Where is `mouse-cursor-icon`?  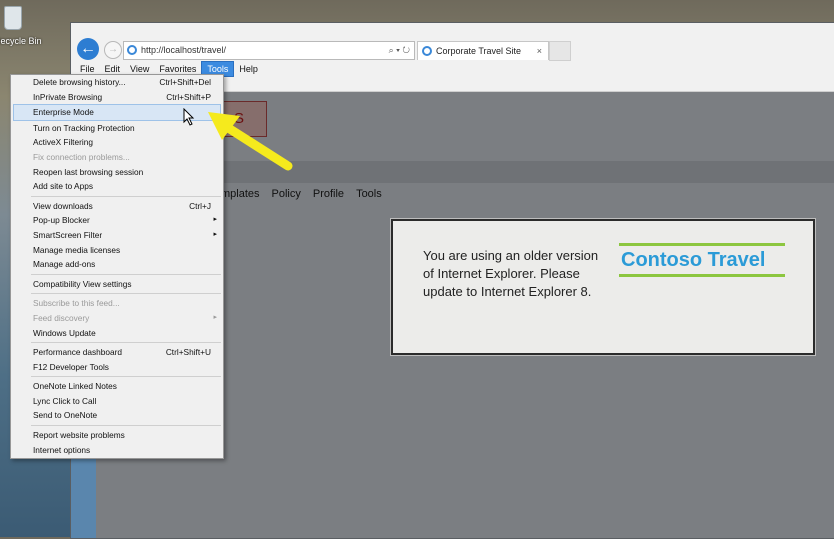 mouse-cursor-icon is located at coordinates (189, 117).